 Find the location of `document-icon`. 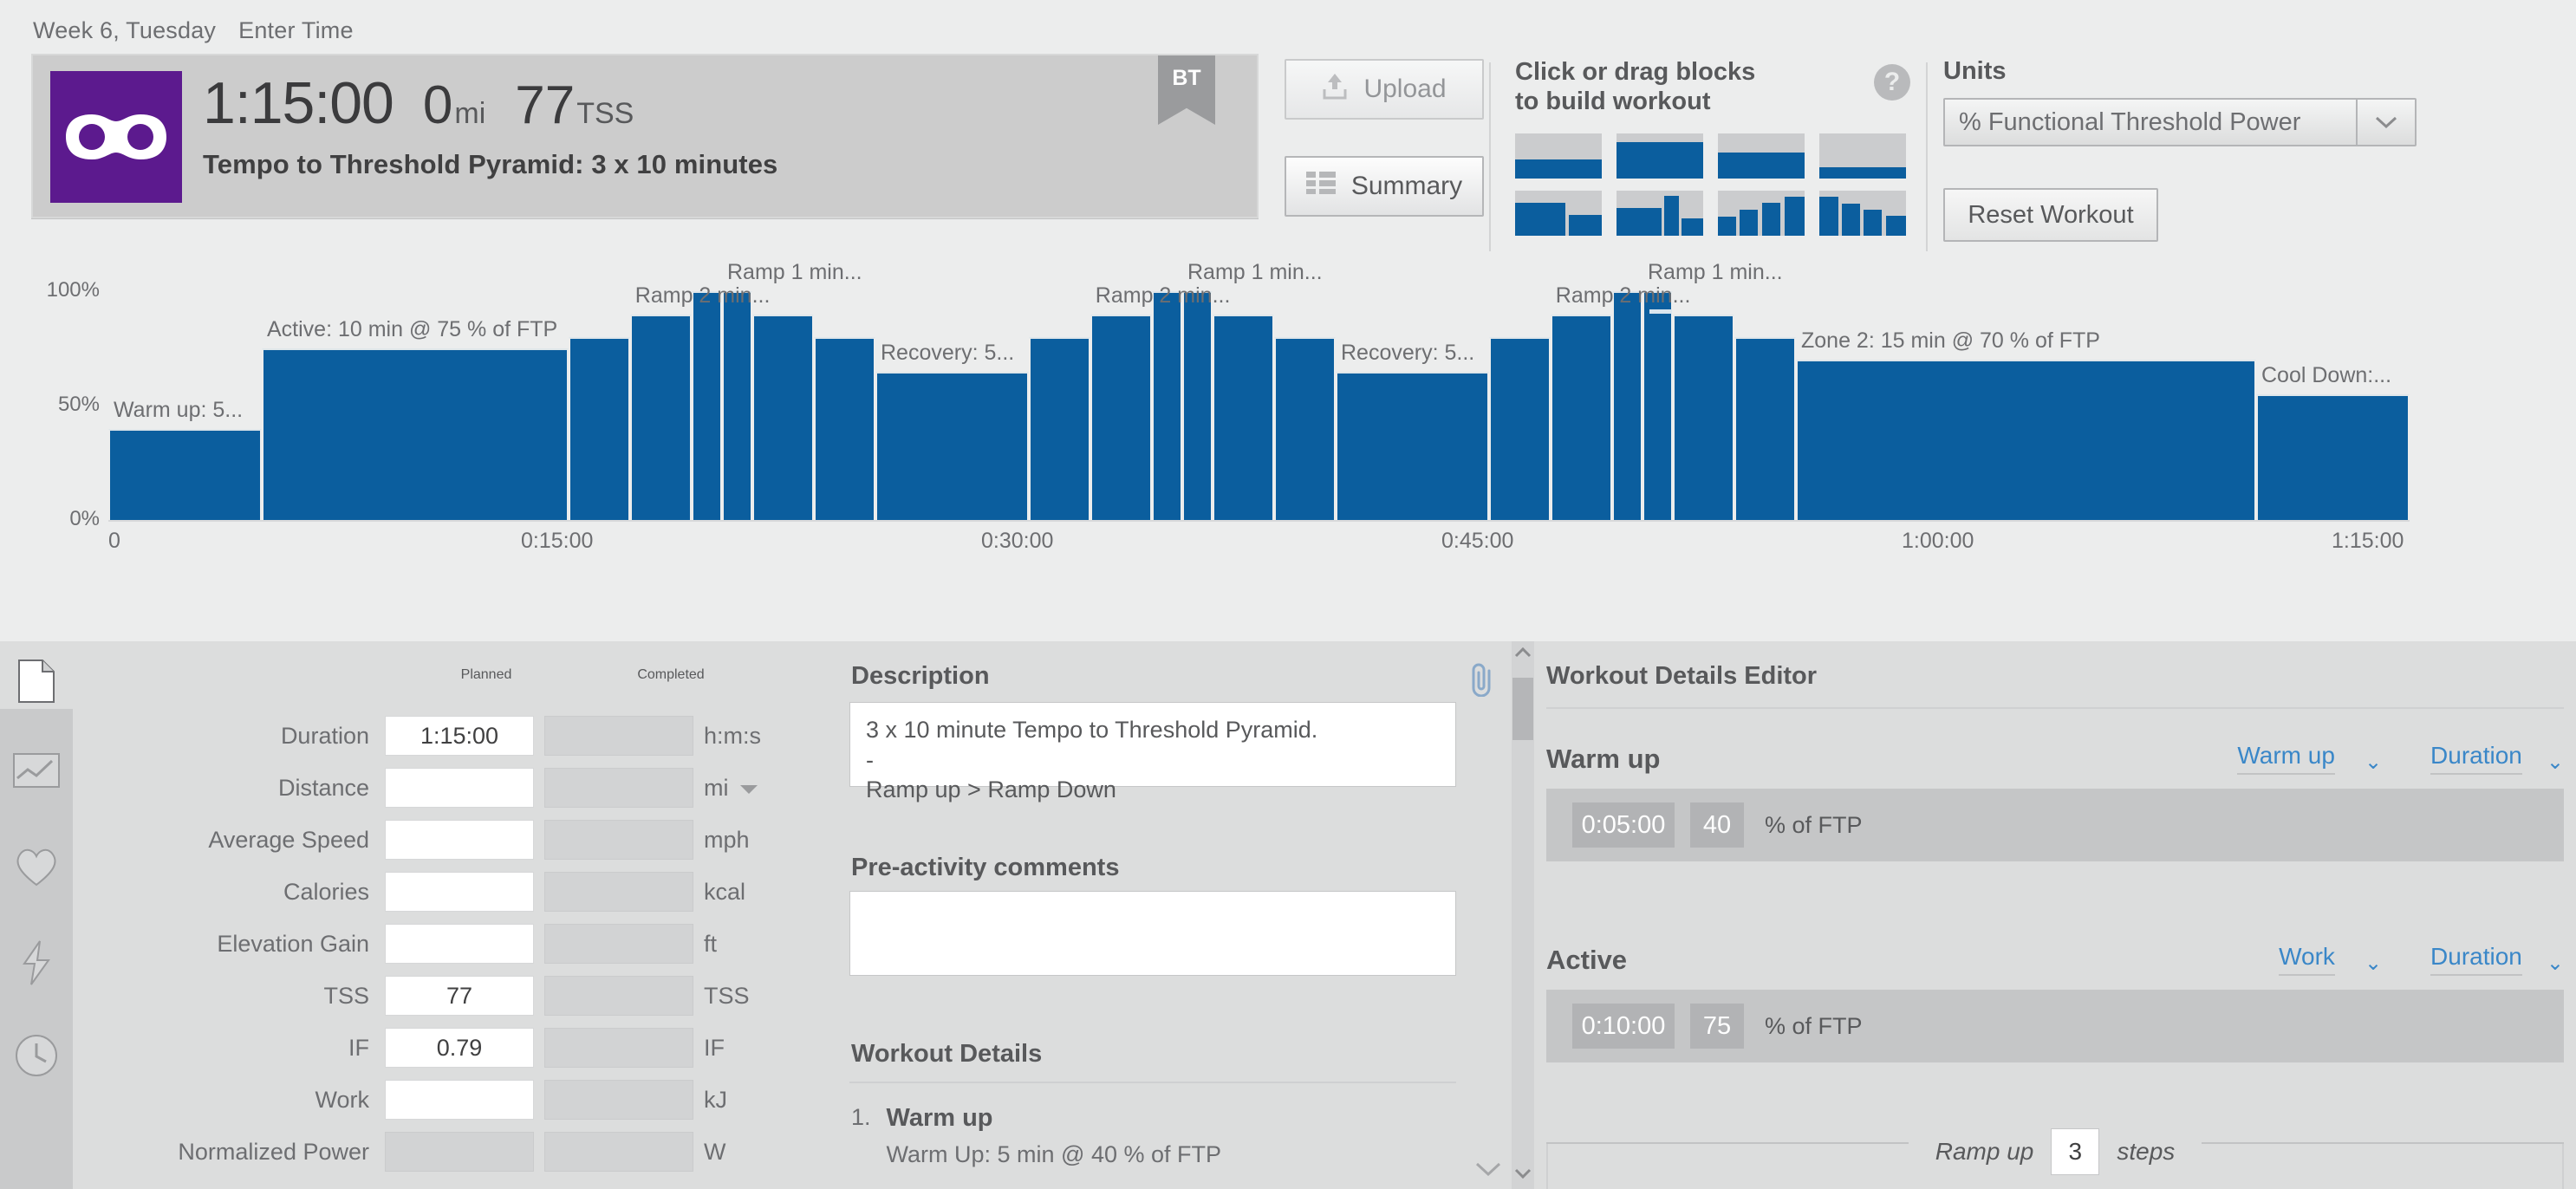

document-icon is located at coordinates (36, 681).